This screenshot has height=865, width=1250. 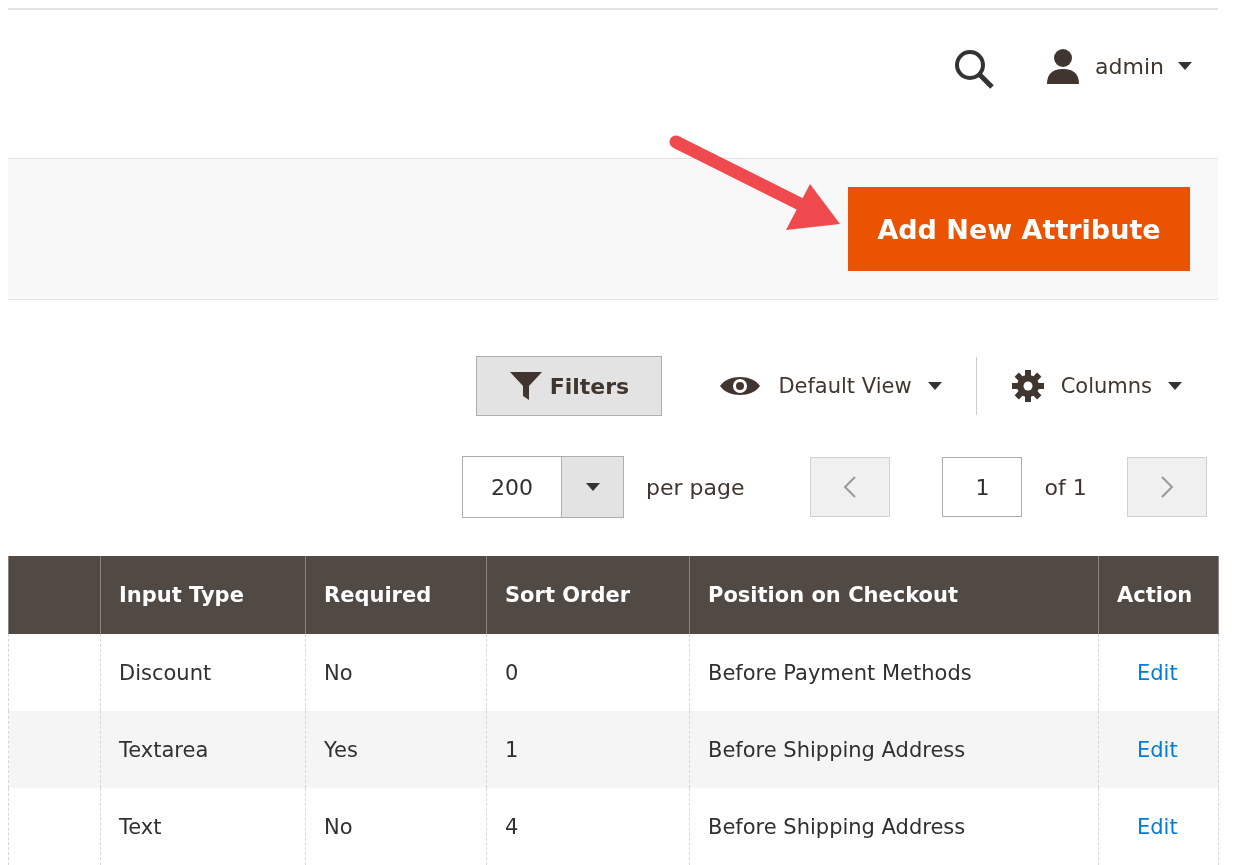 I want to click on user-icon, so click(x=1063, y=66).